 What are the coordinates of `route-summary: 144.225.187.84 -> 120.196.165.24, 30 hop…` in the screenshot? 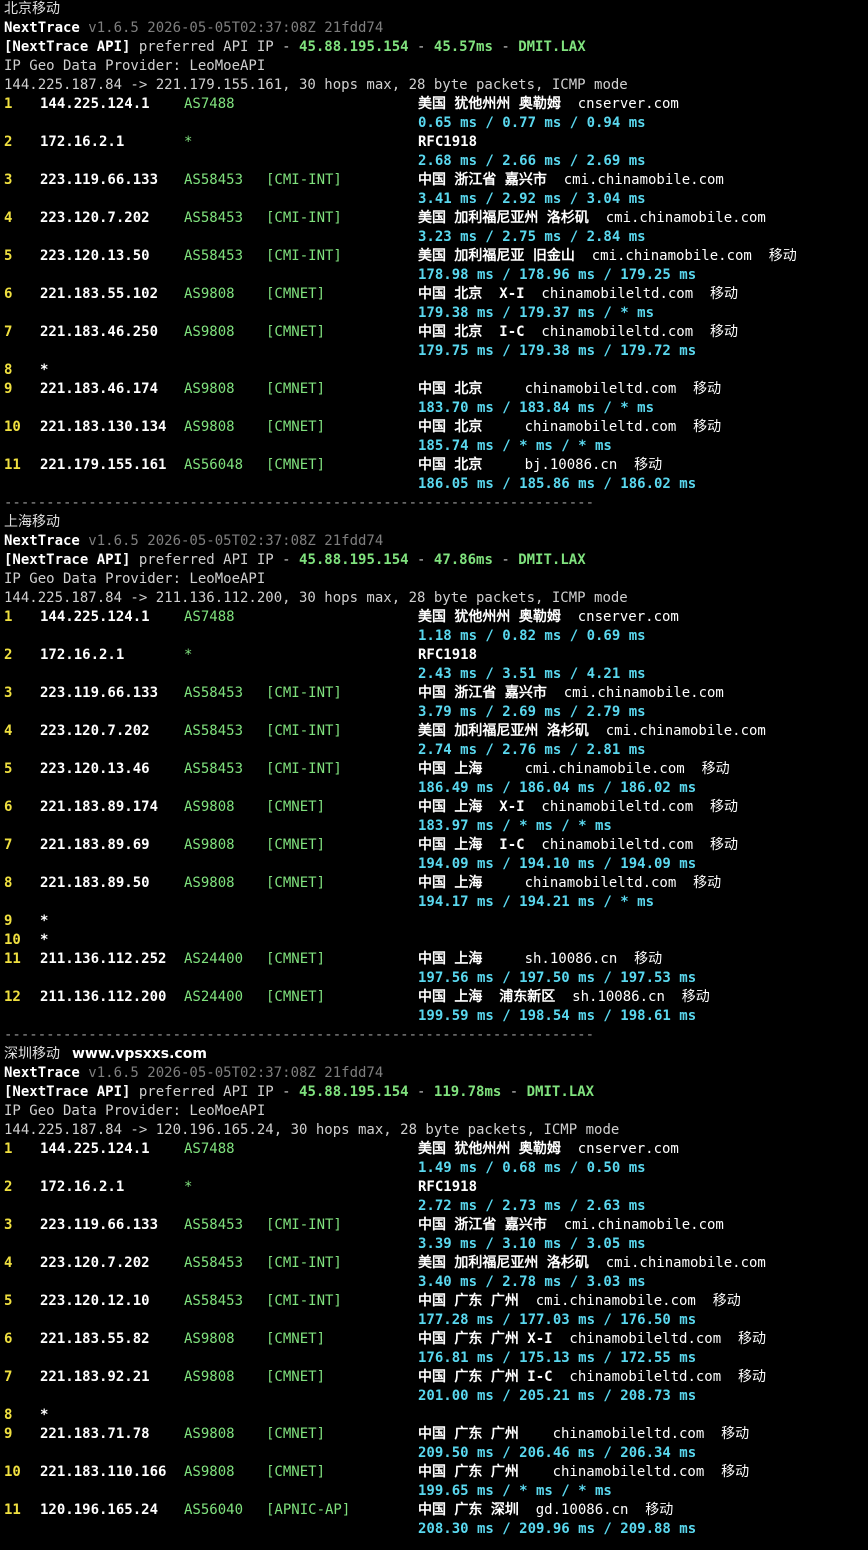 It's located at (312, 1130).